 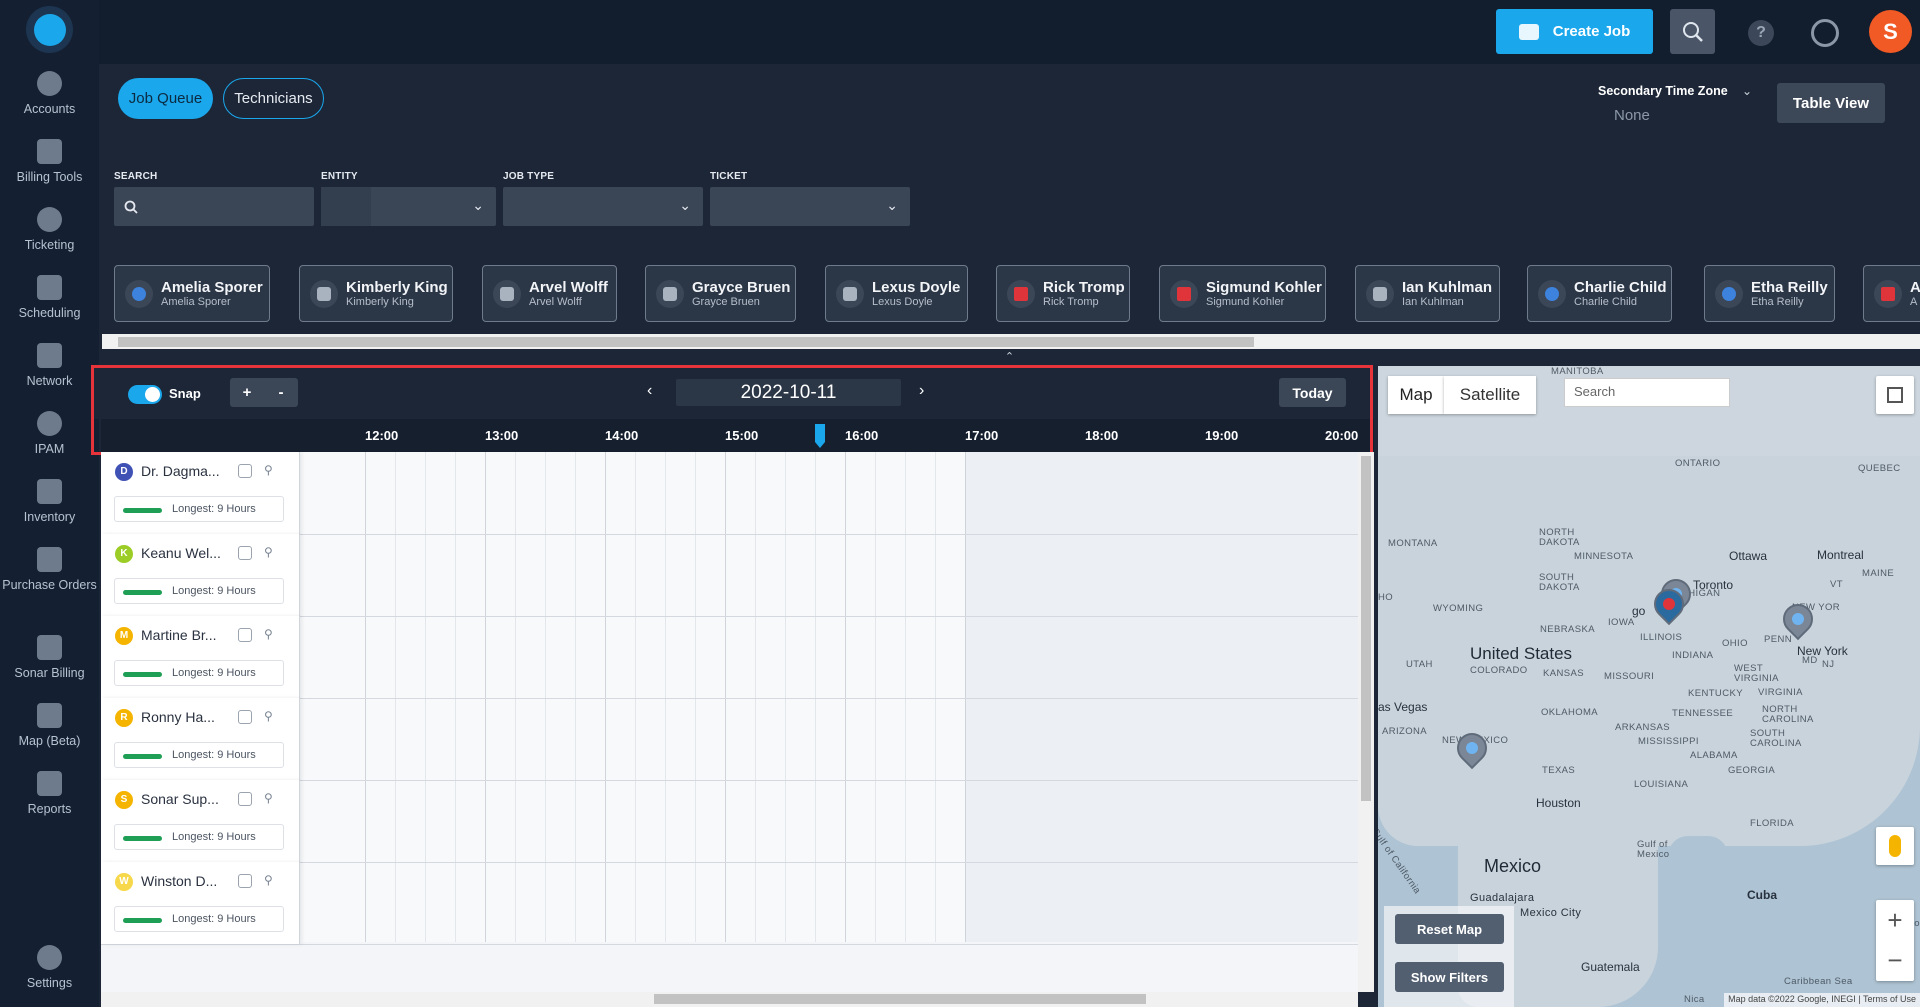 What do you see at coordinates (1458, 608) in the screenshot?
I see `map-label: WYOMING` at bounding box center [1458, 608].